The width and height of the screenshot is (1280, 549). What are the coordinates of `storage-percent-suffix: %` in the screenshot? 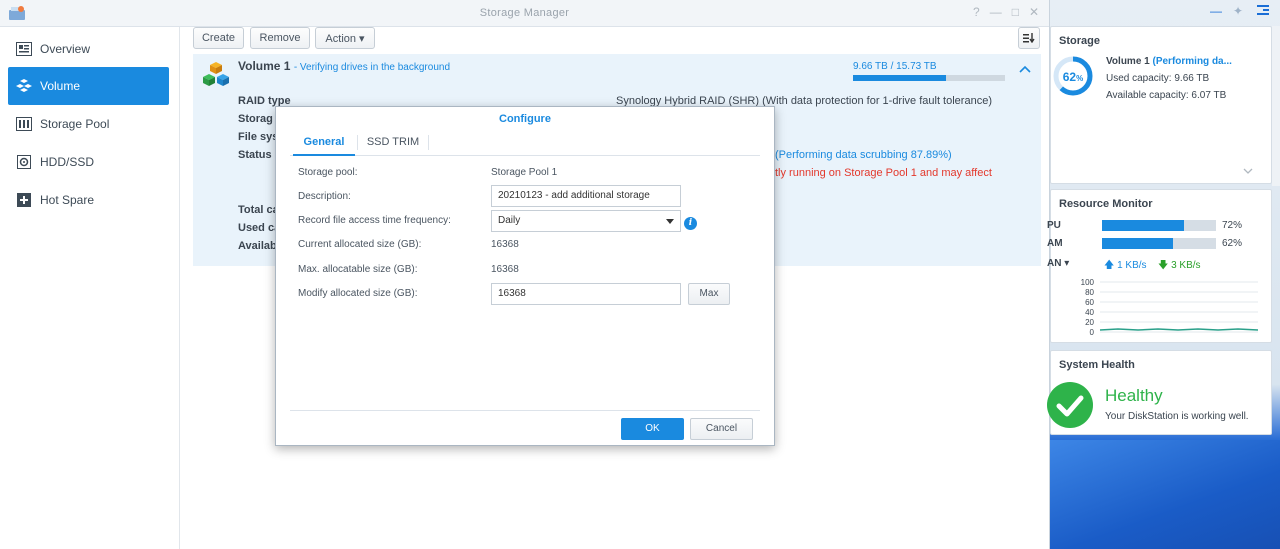 It's located at (1080, 78).